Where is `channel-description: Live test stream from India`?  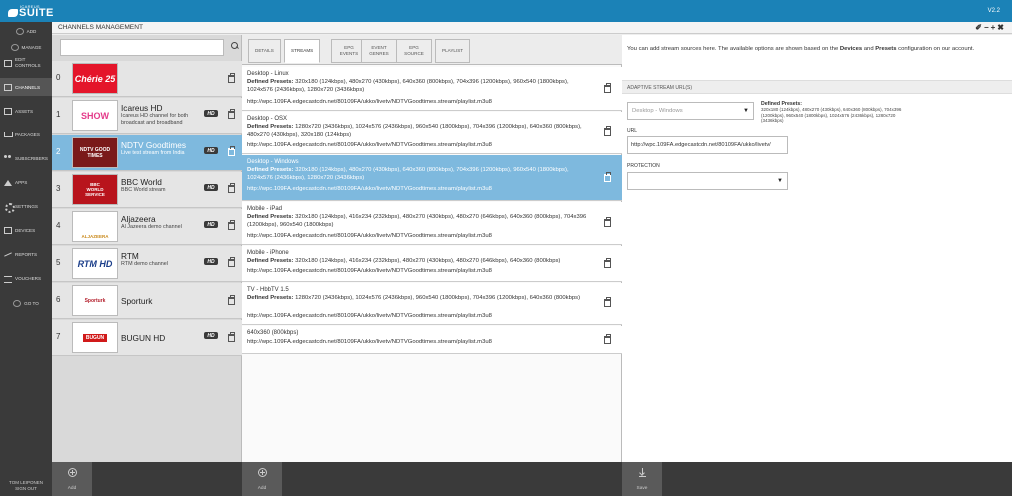 channel-description: Live test stream from India is located at coordinates (153, 153).